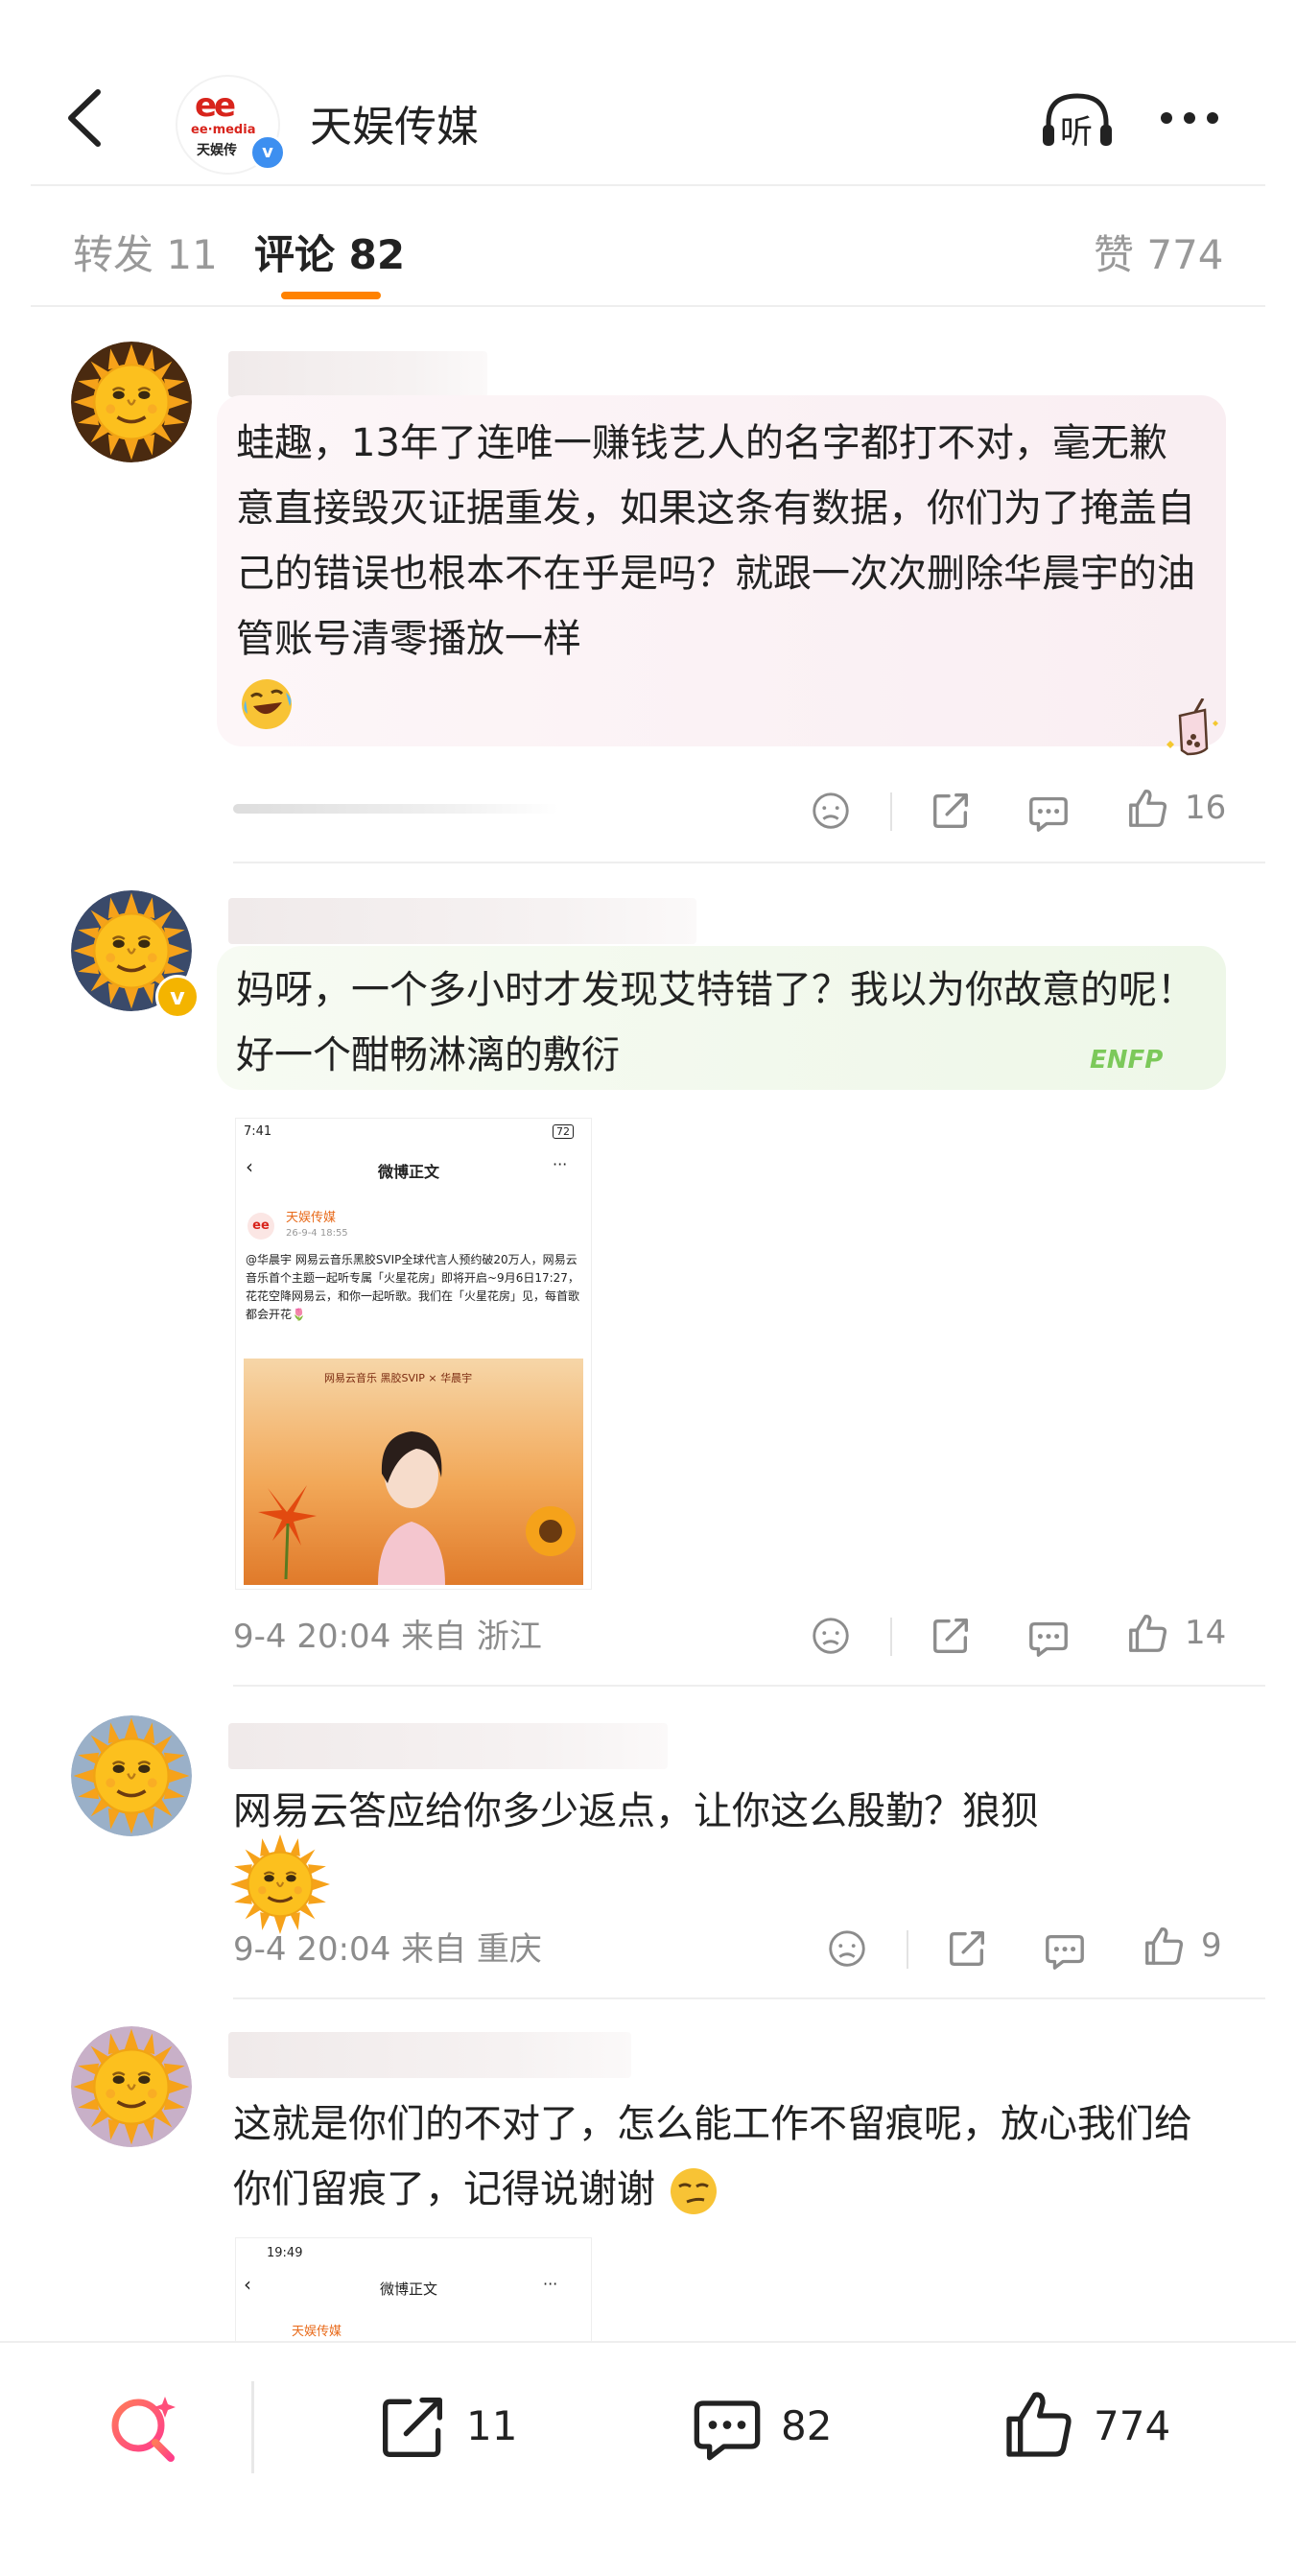 The image size is (1296, 2576). I want to click on lily-flower-icon, so click(287, 1527).